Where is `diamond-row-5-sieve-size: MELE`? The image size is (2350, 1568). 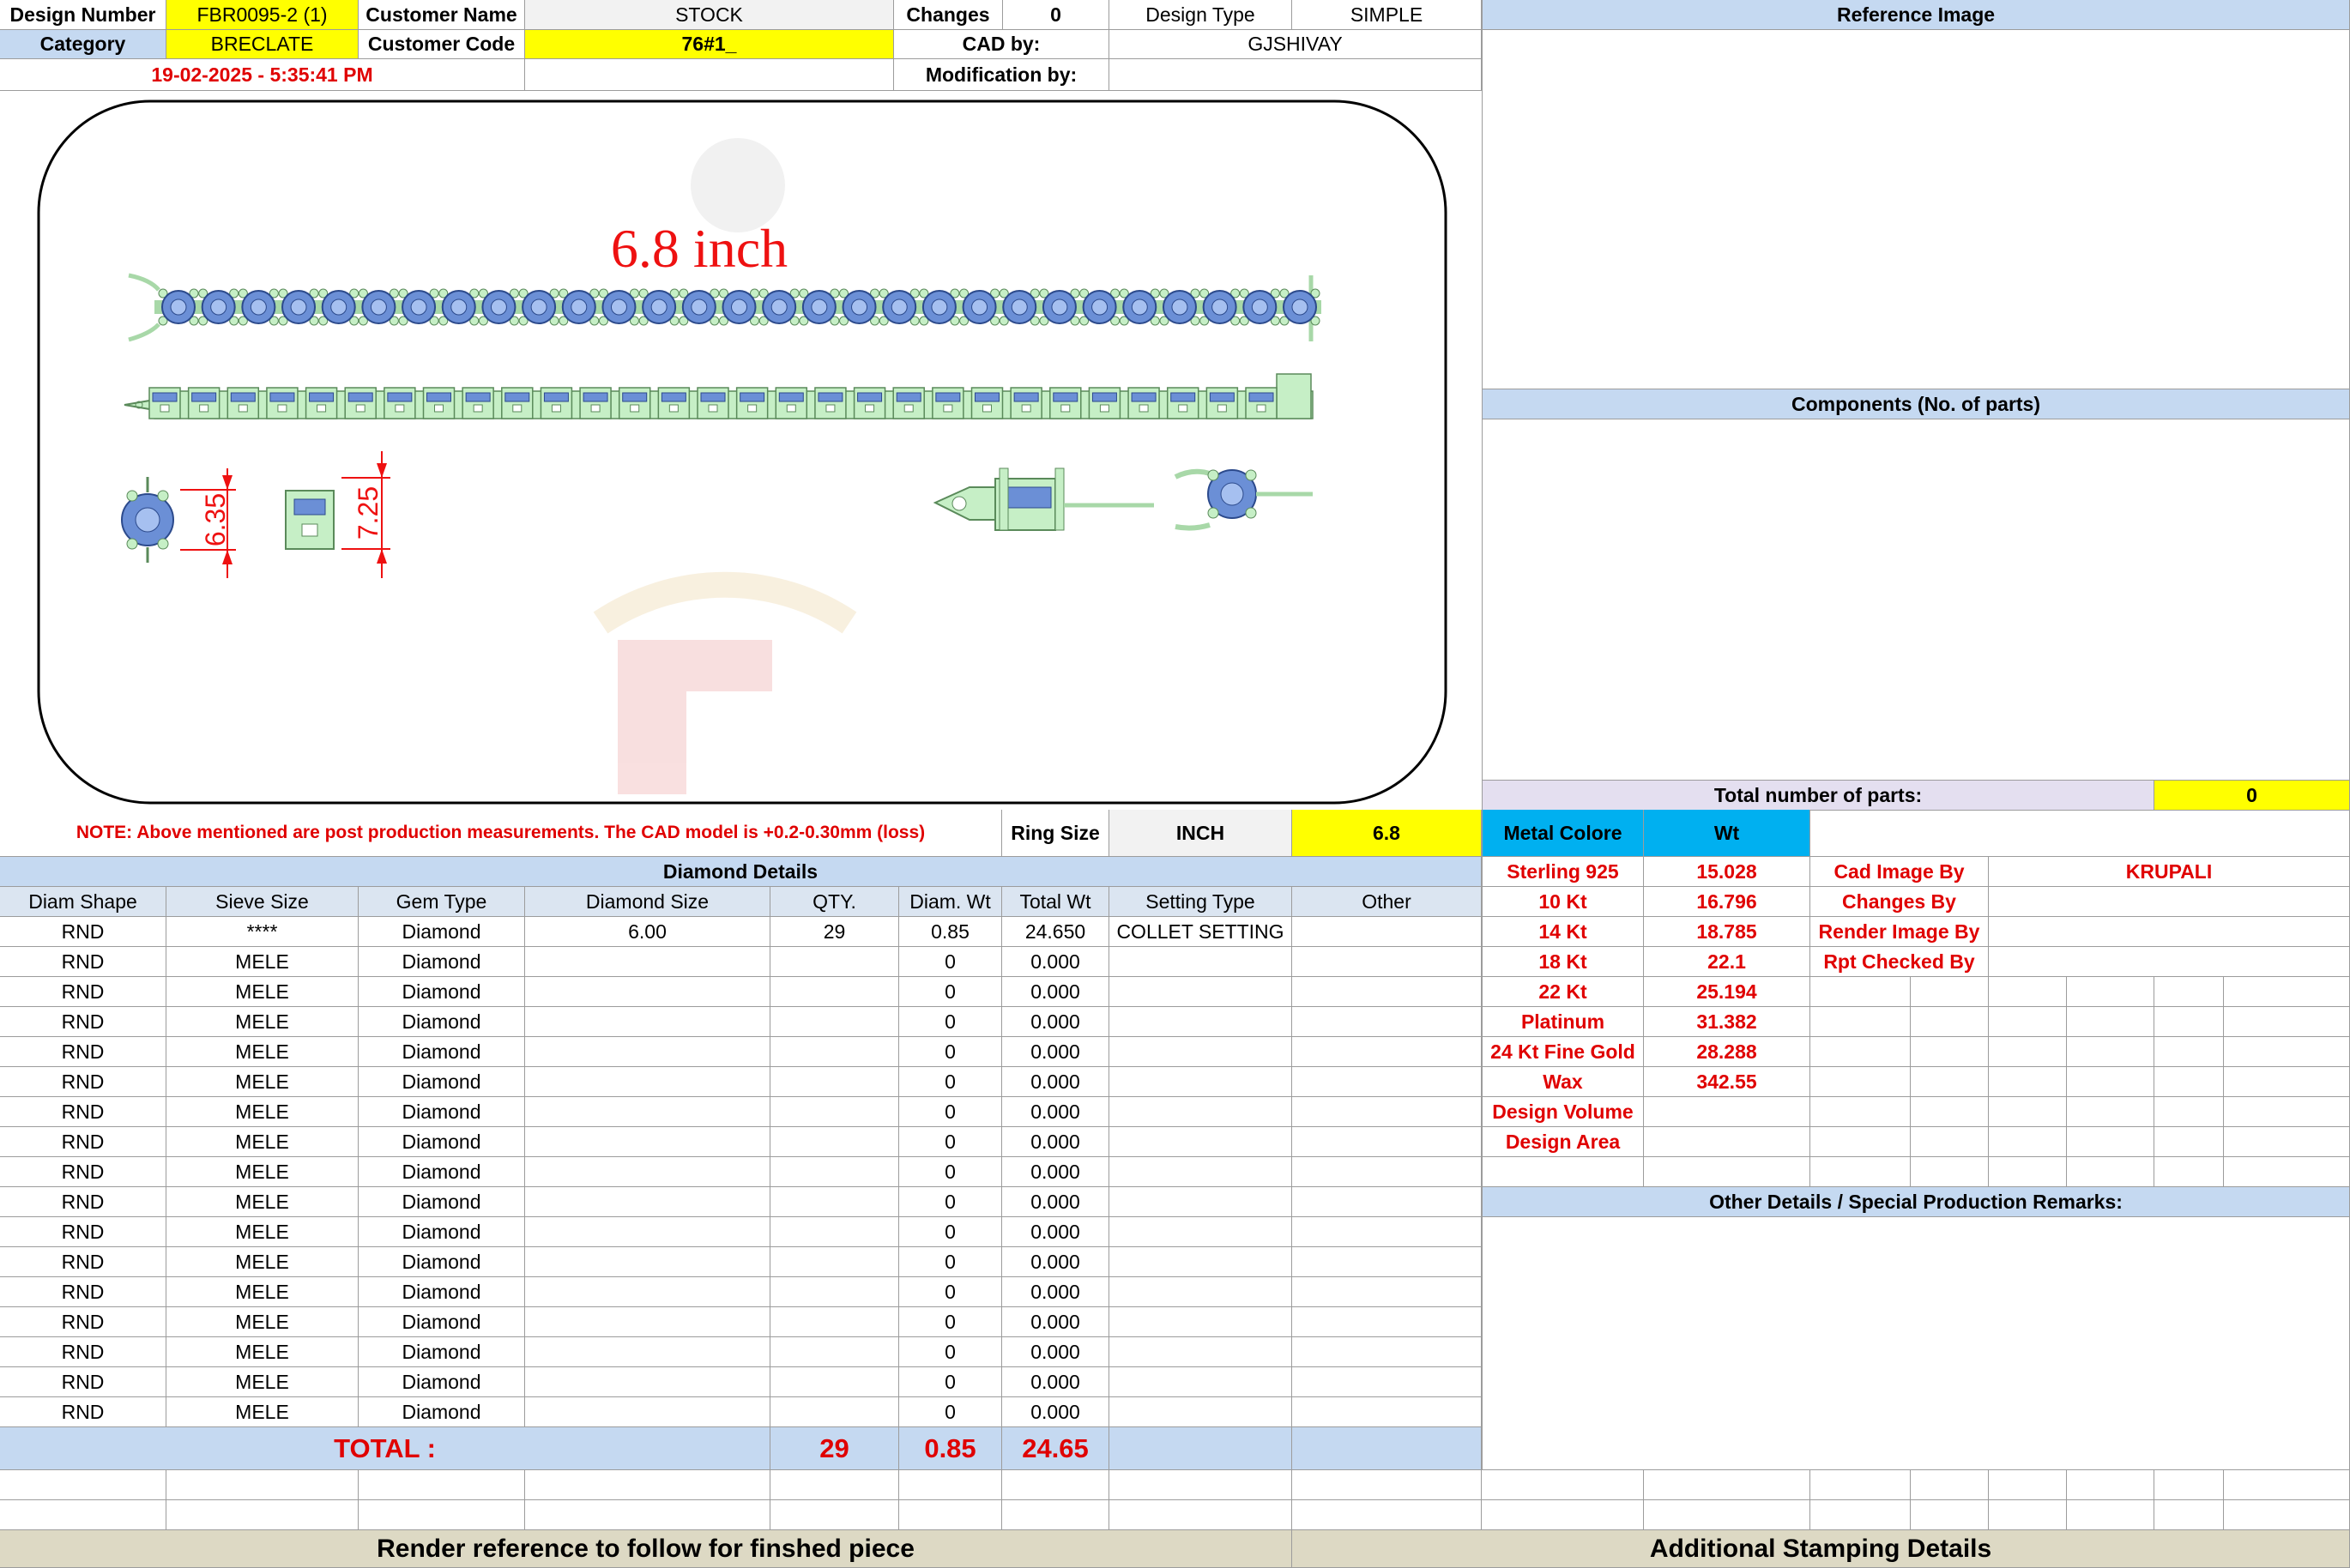
diamond-row-5-sieve-size: MELE is located at coordinates (262, 1052).